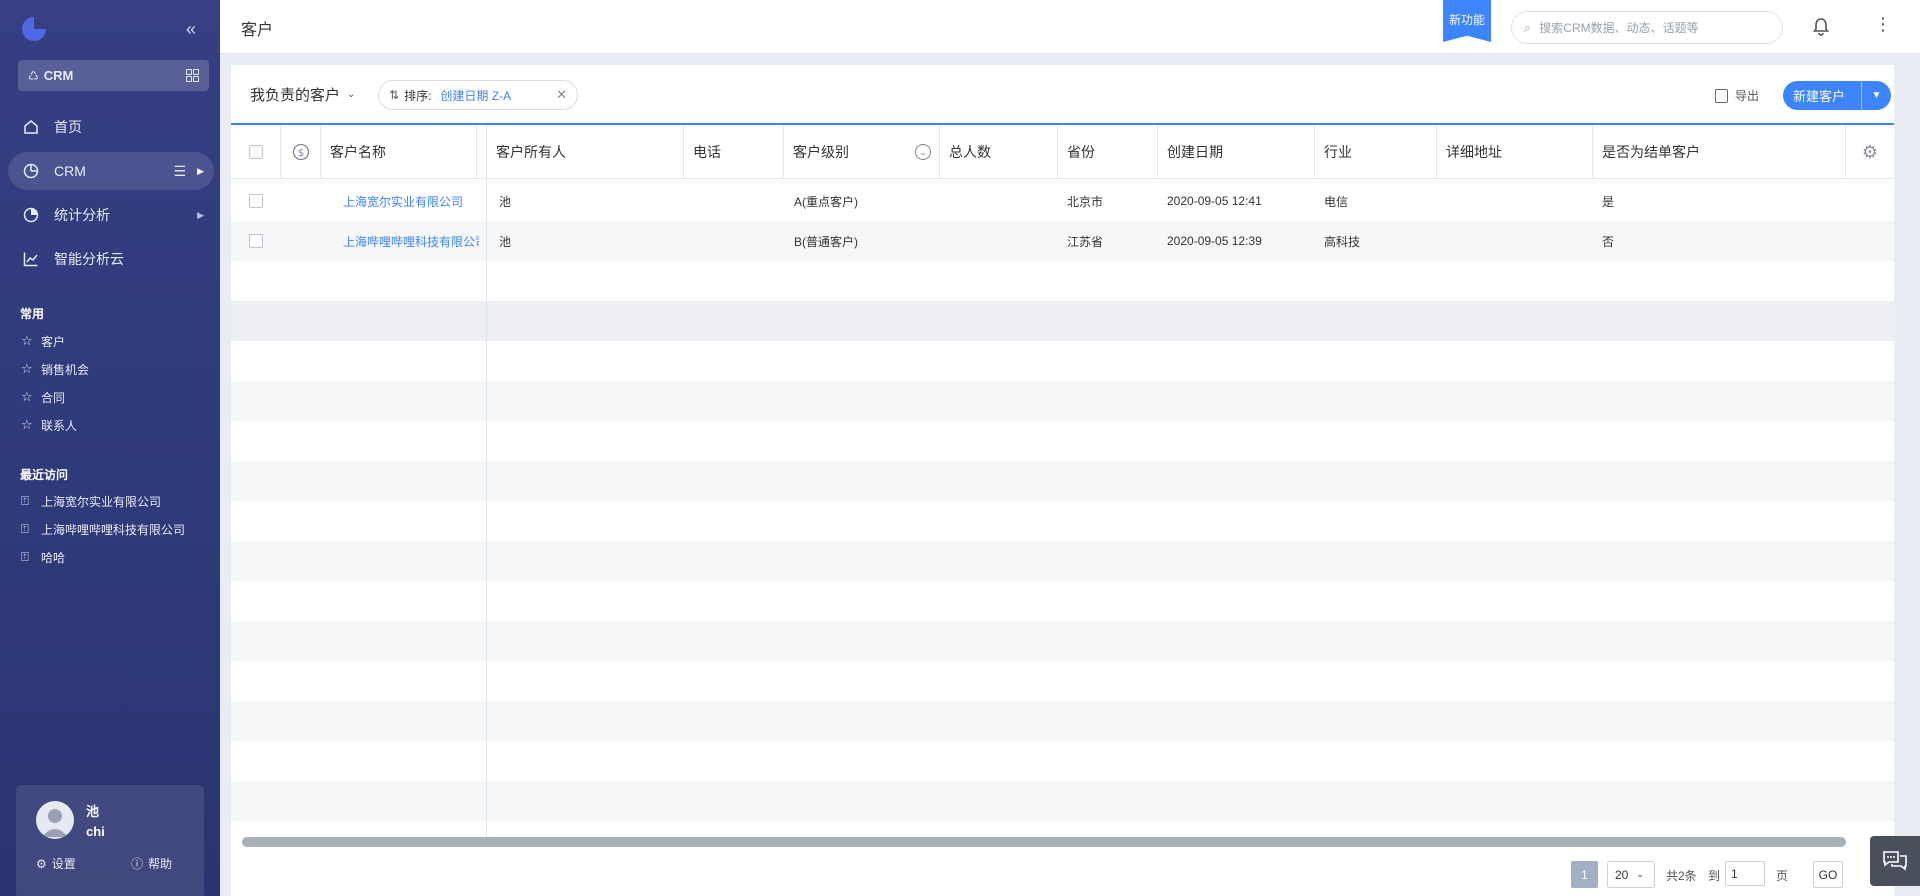 Image resolution: width=1920 pixels, height=896 pixels. I want to click on scene-dropdown: 我负责的客户 ⌄, so click(302, 94).